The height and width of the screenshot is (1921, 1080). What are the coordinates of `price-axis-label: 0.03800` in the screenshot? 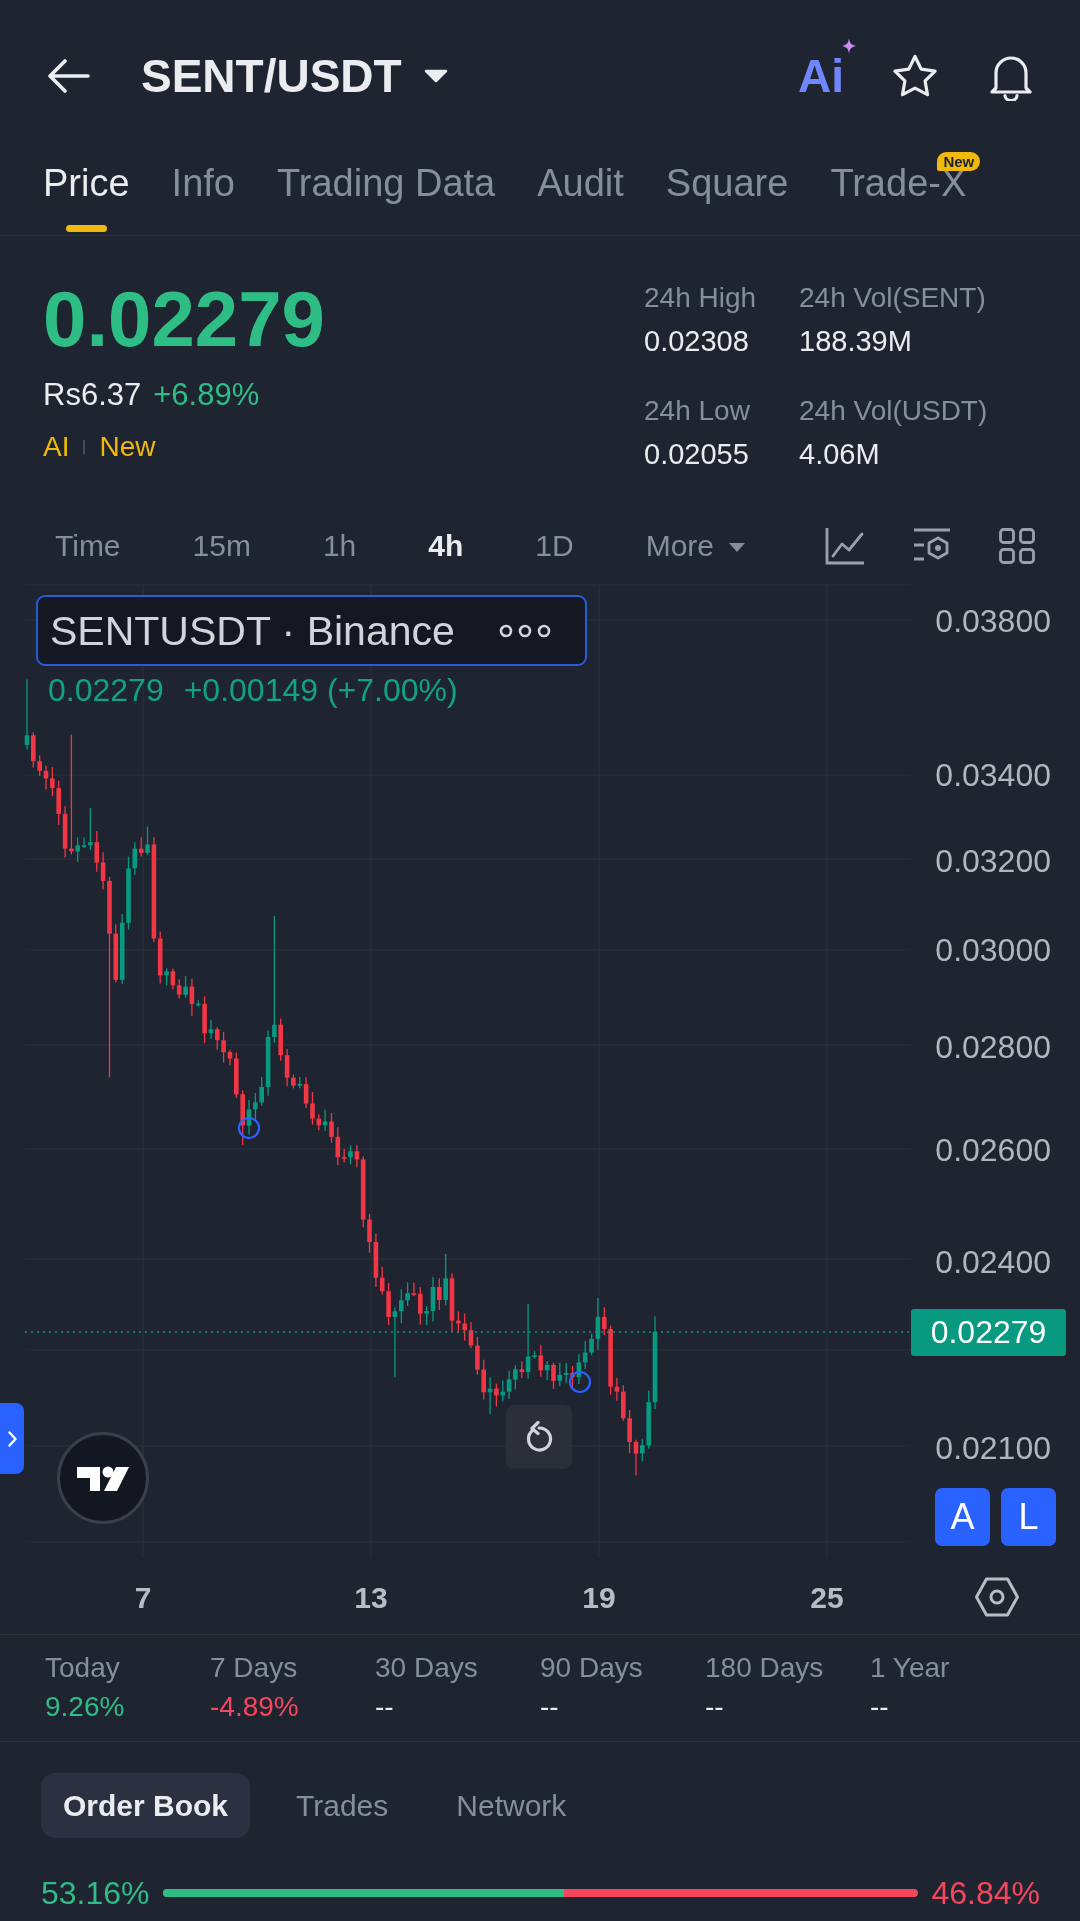 It's located at (993, 621).